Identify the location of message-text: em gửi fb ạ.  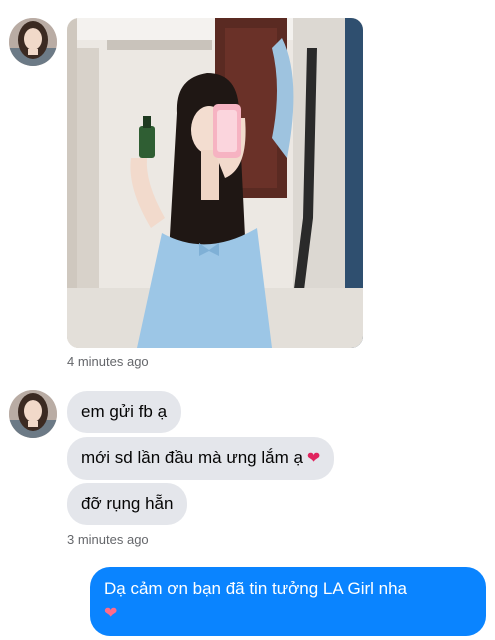
(124, 411).